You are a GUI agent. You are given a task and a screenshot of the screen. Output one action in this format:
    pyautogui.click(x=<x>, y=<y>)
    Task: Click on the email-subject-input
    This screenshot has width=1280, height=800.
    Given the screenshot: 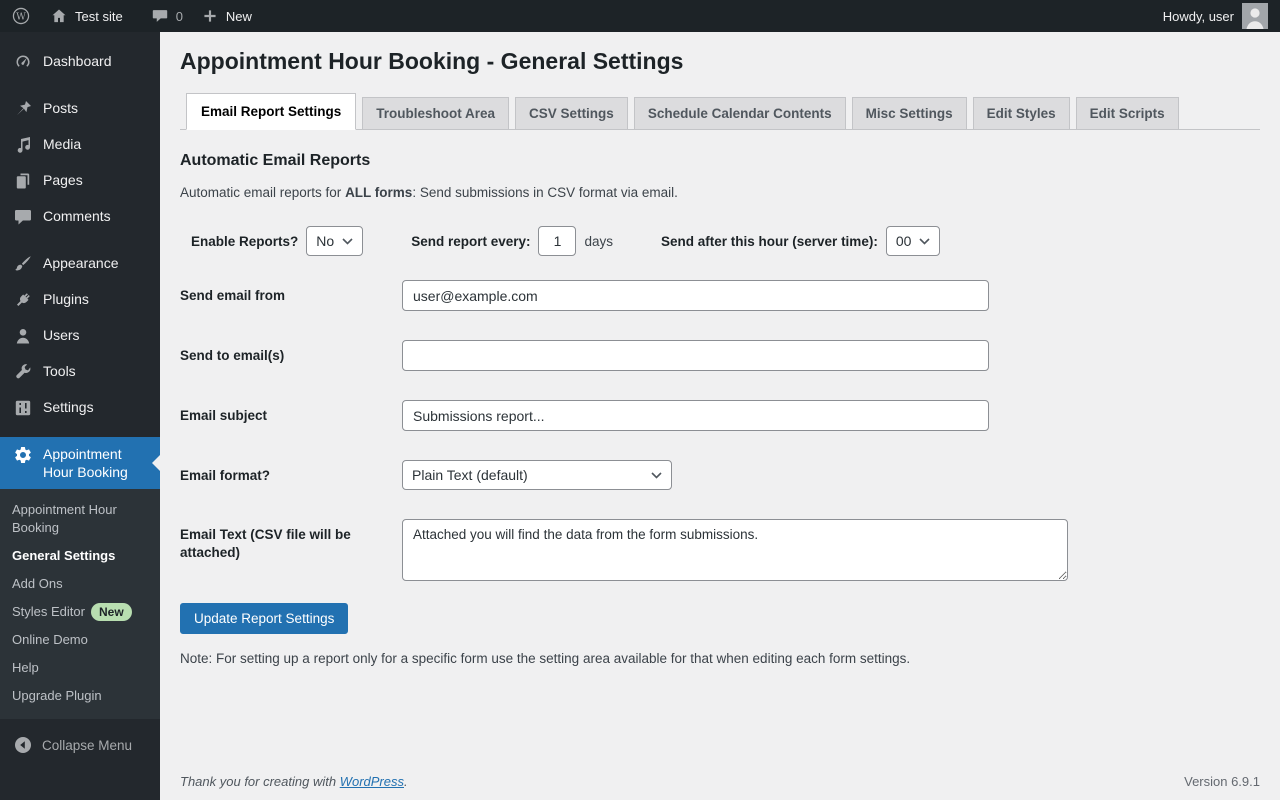 What is the action you would take?
    pyautogui.click(x=695, y=415)
    